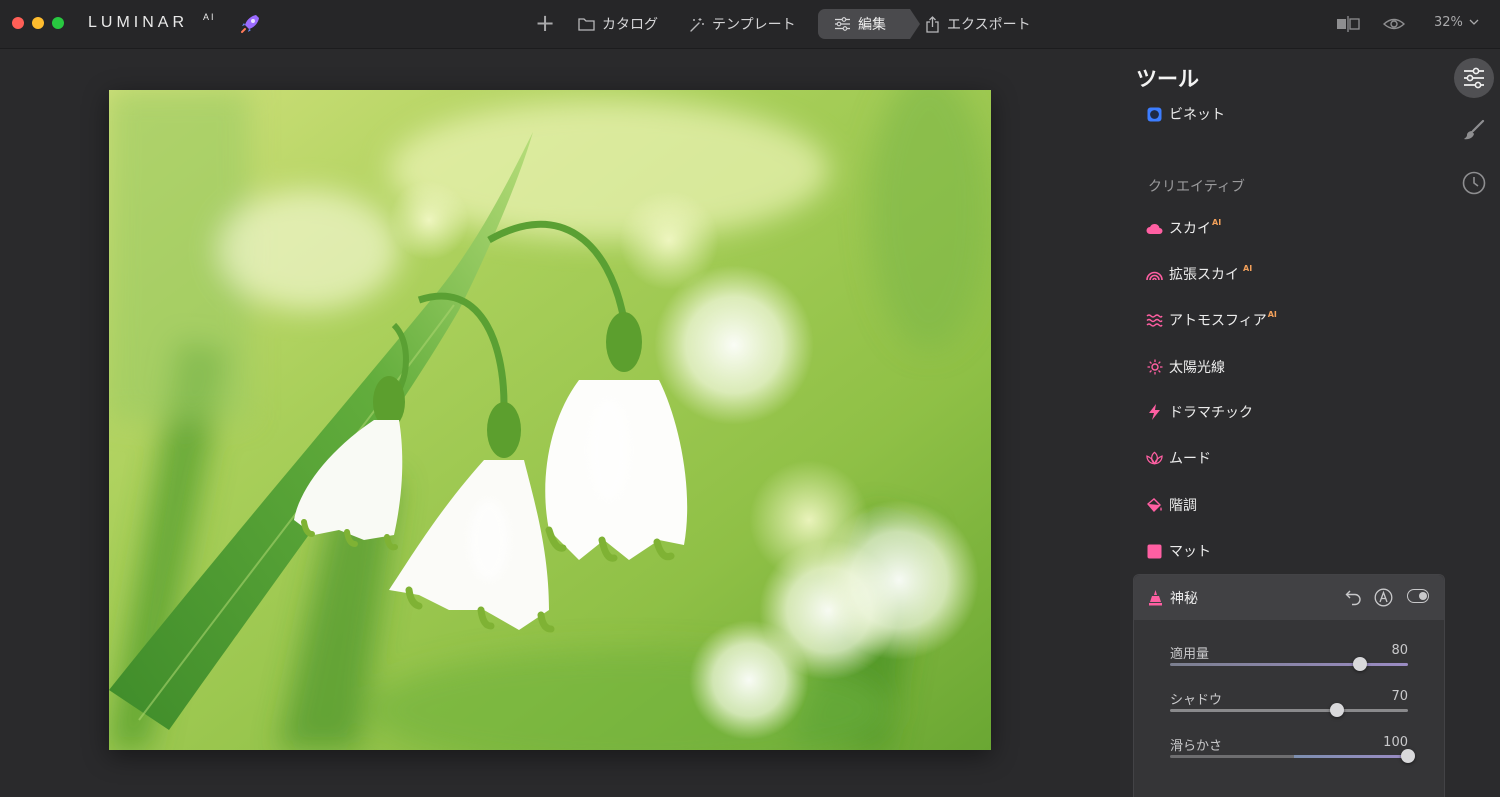 This screenshot has height=797, width=1500. Describe the element at coordinates (1211, 413) in the screenshot. I see `tool-dramatic-label: ドラマチック` at that location.